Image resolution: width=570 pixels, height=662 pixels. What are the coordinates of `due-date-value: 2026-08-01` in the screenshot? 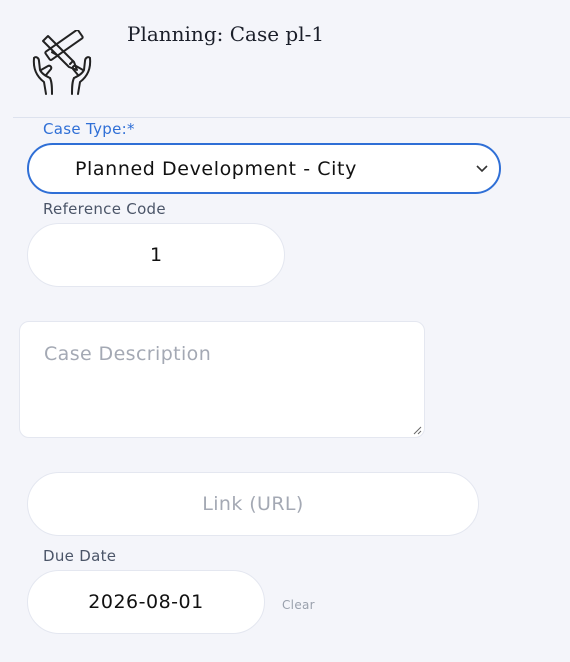 It's located at (146, 602).